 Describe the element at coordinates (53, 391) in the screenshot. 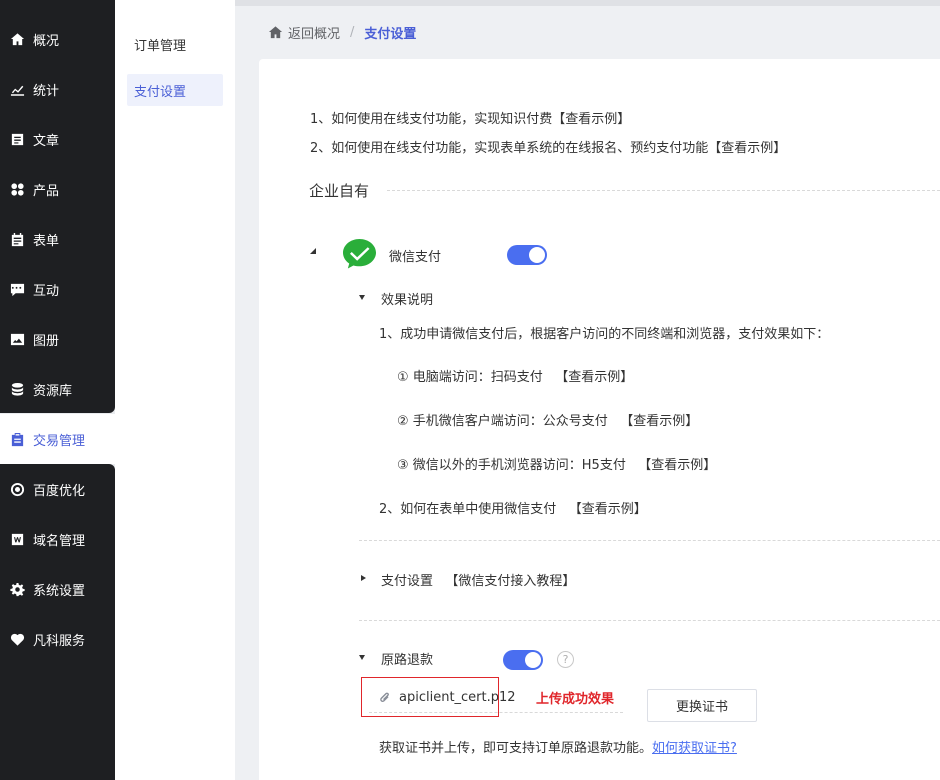

I see `sidebar-item-label: 资源库` at that location.